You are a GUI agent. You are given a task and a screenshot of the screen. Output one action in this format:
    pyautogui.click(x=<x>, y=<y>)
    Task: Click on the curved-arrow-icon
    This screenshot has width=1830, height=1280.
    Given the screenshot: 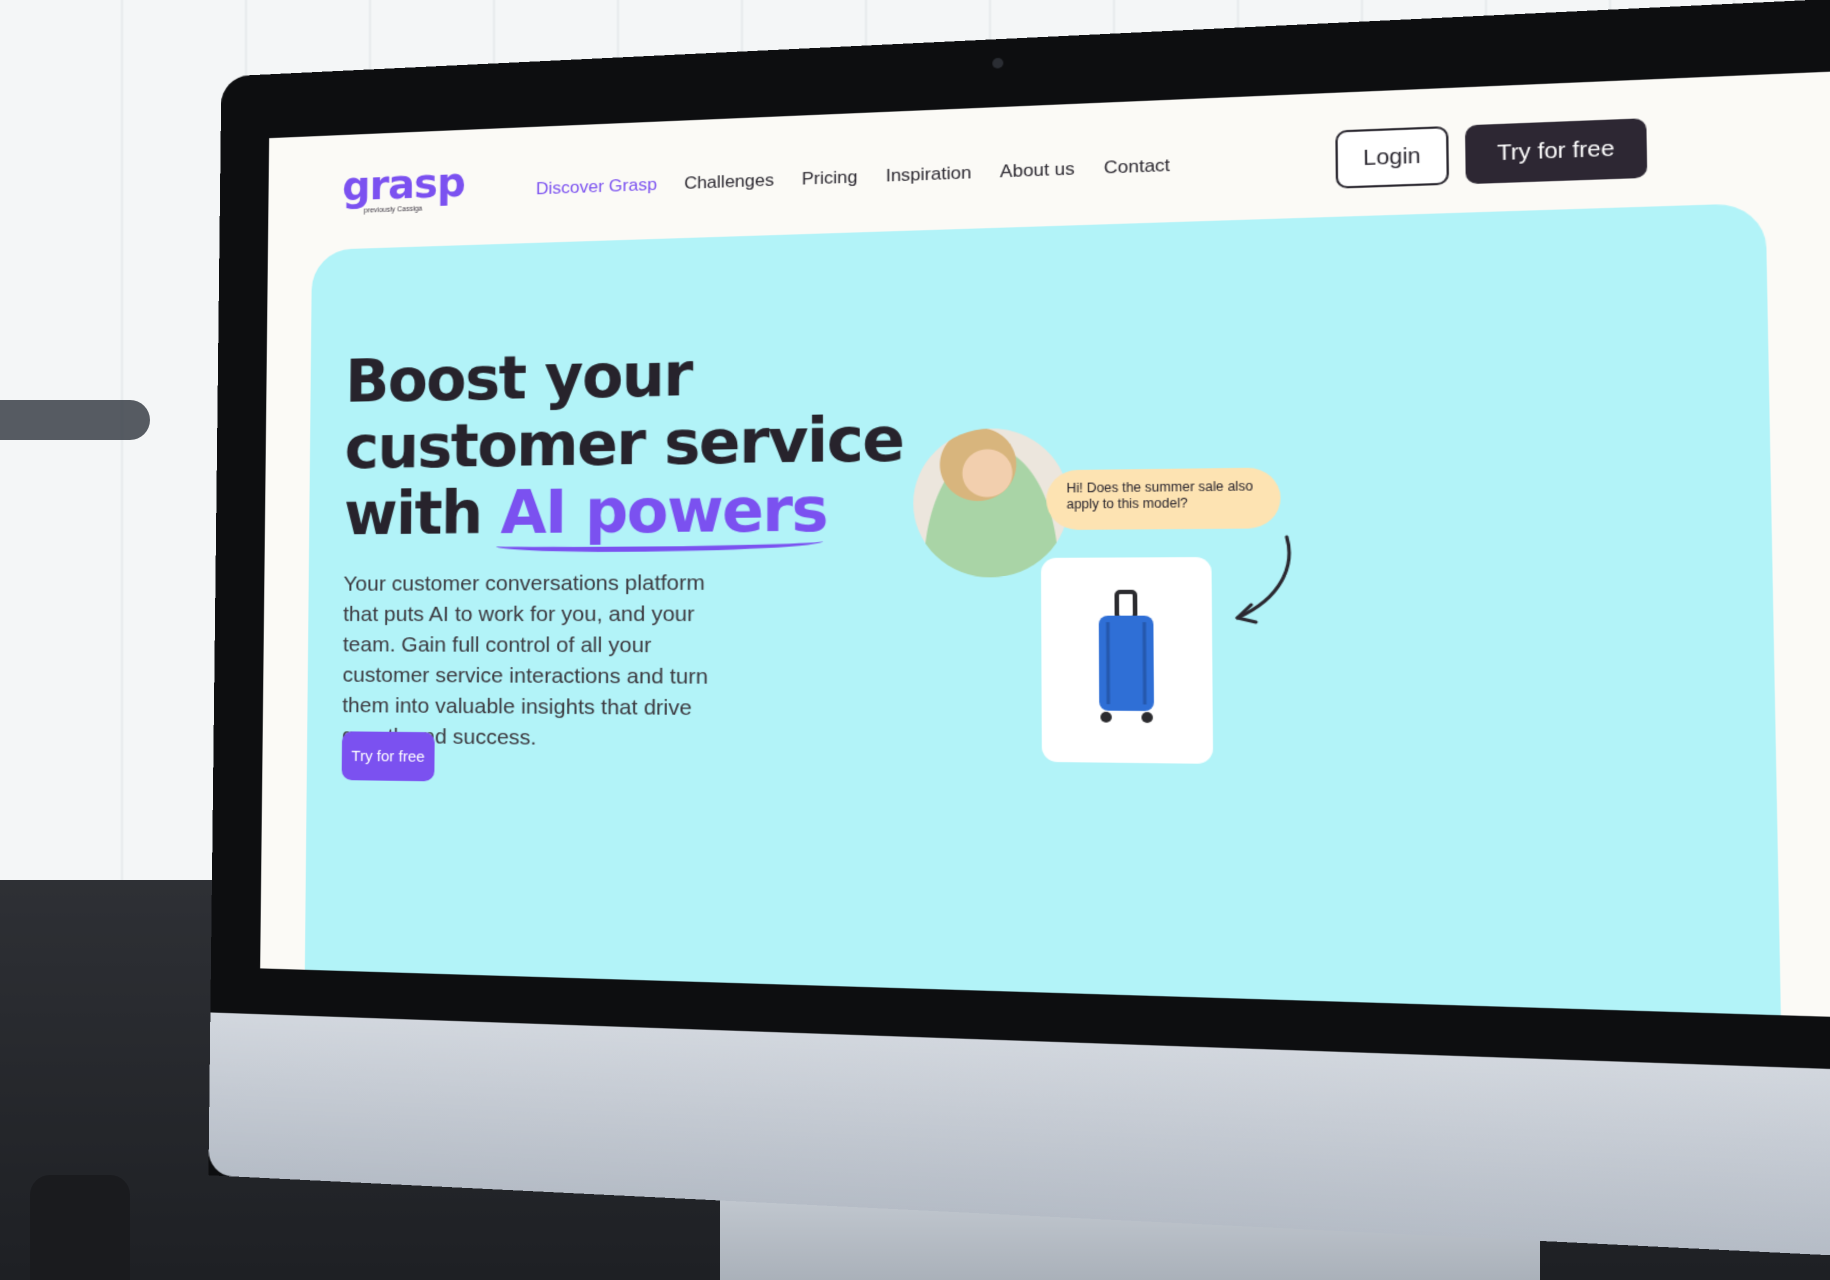 What is the action you would take?
    pyautogui.click(x=1264, y=582)
    